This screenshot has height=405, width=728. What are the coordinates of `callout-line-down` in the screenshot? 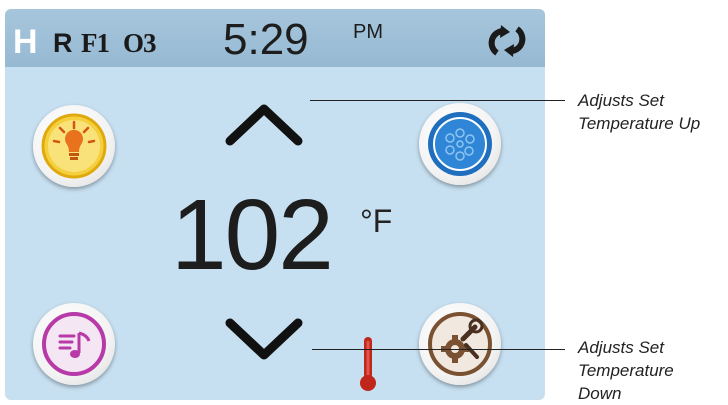 It's located at (438, 349).